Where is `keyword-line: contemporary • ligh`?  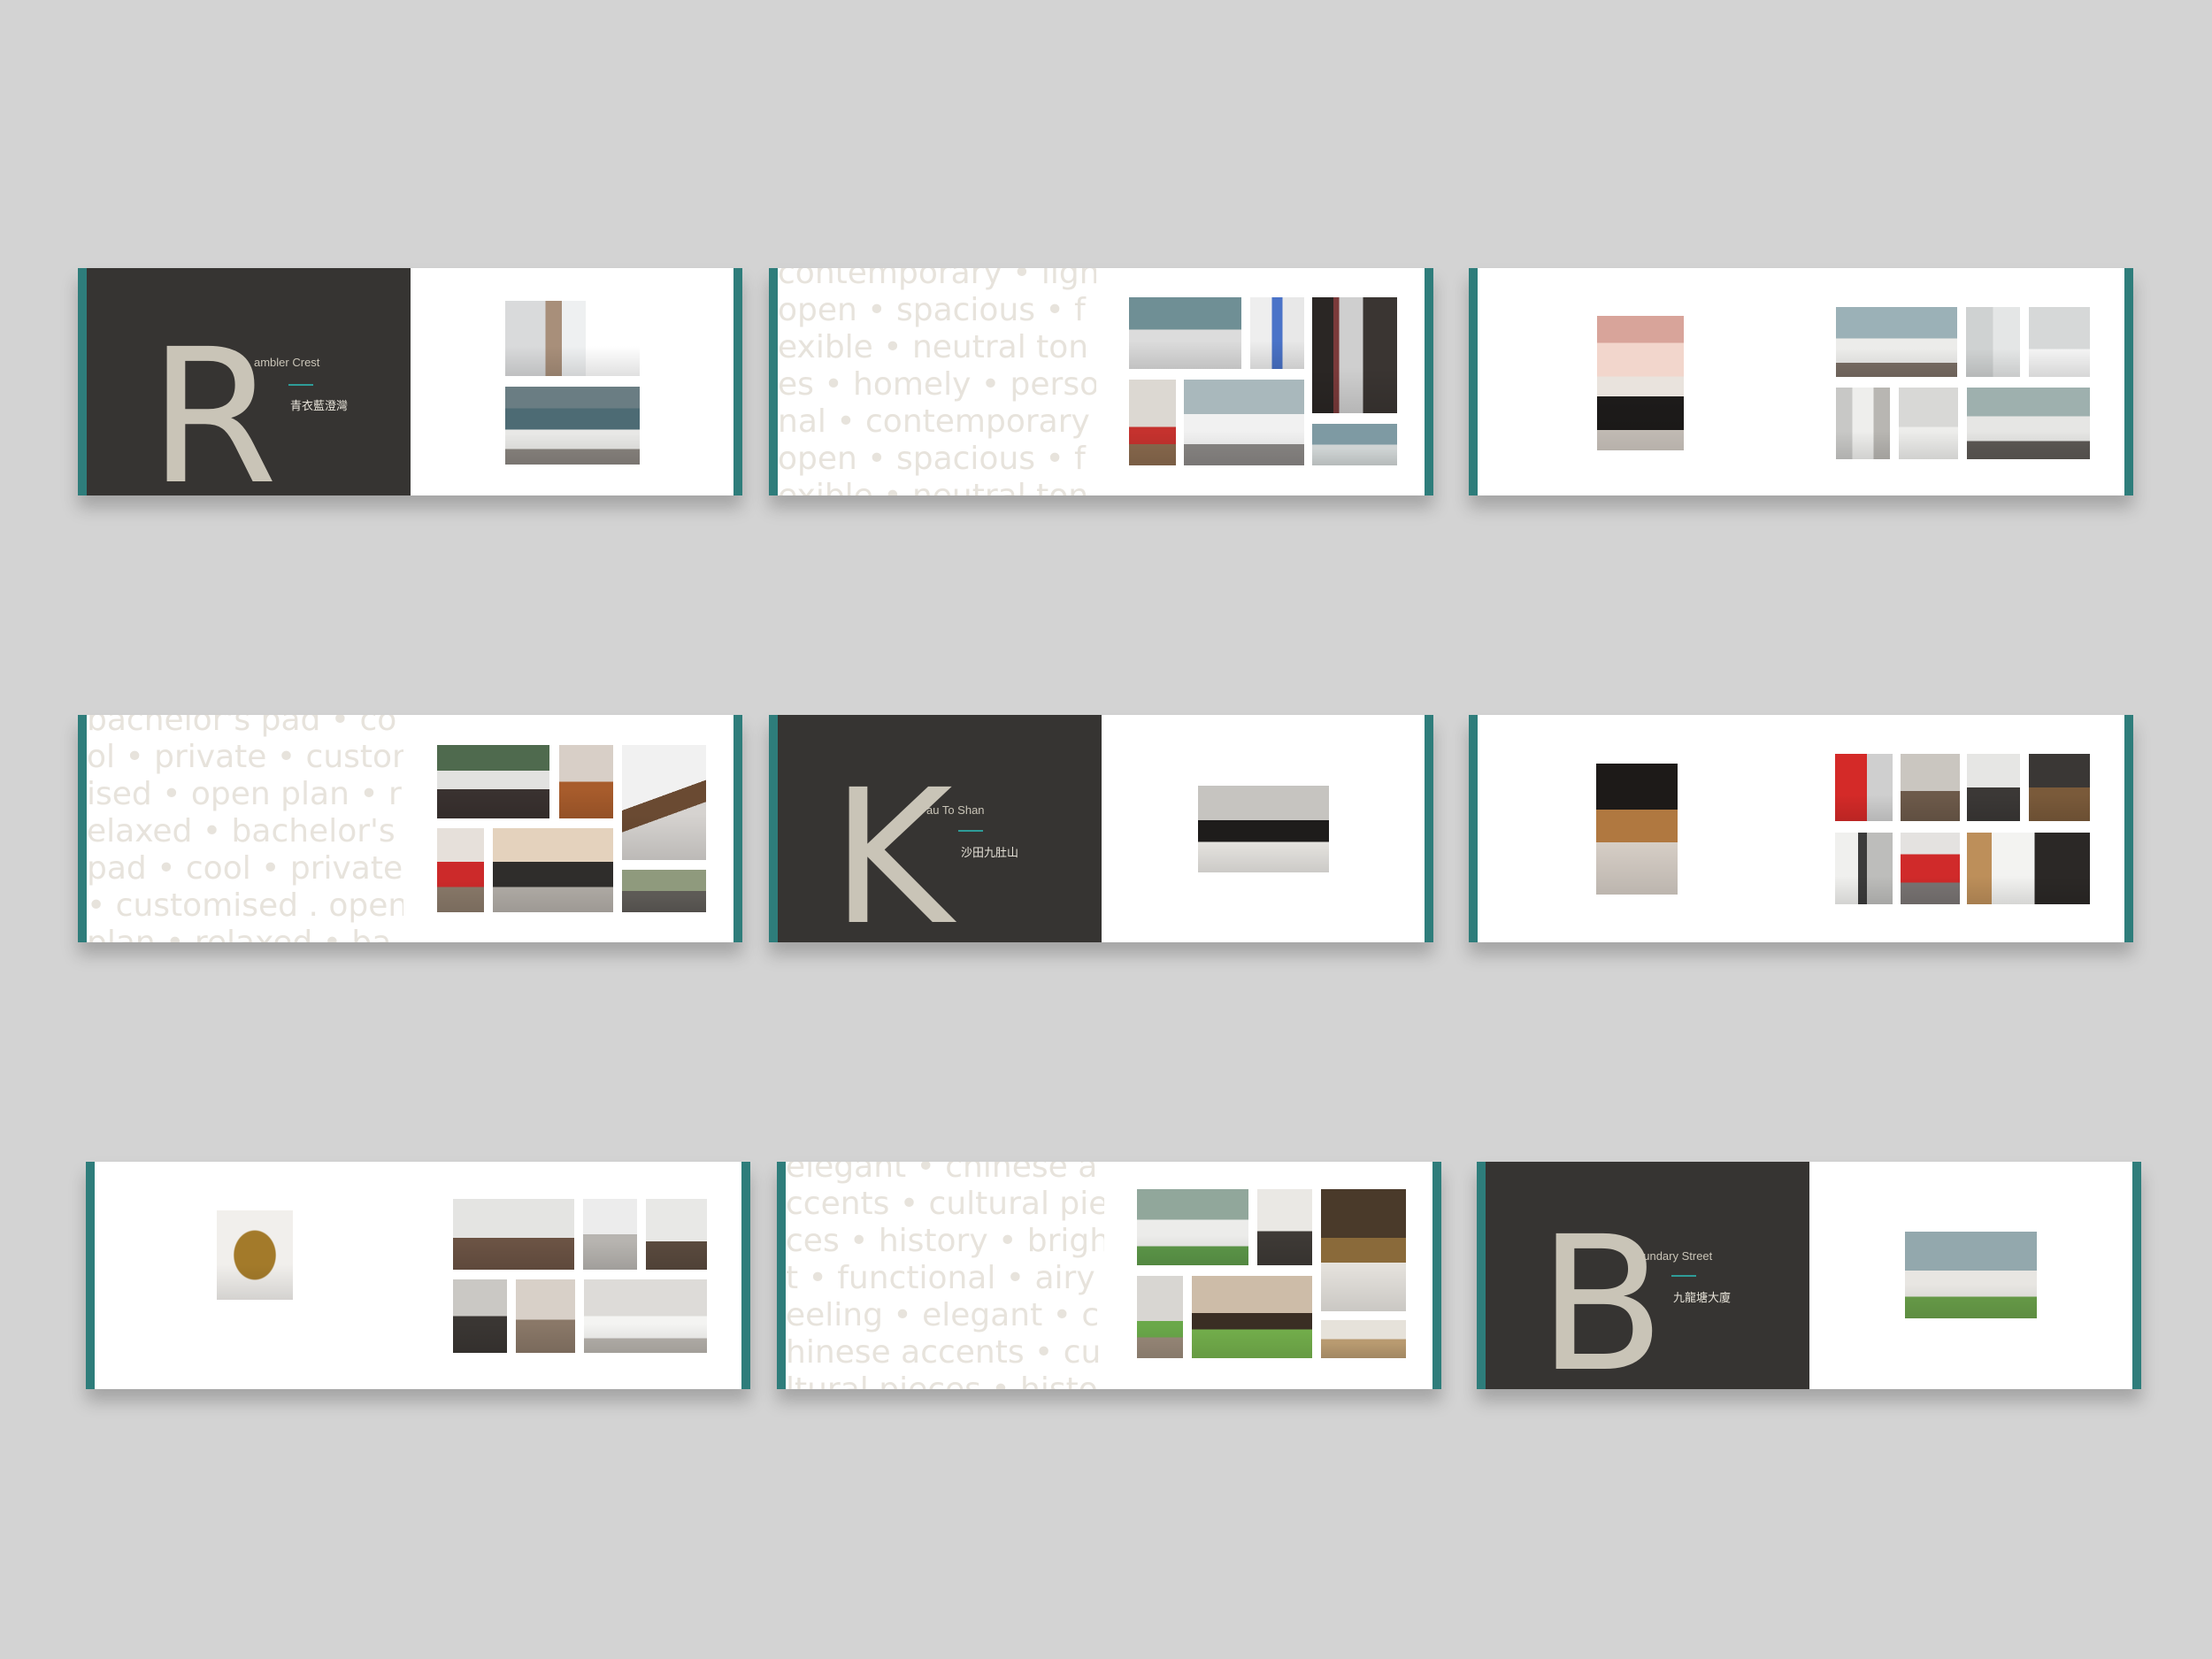 keyword-line: contemporary • ligh is located at coordinates (937, 280).